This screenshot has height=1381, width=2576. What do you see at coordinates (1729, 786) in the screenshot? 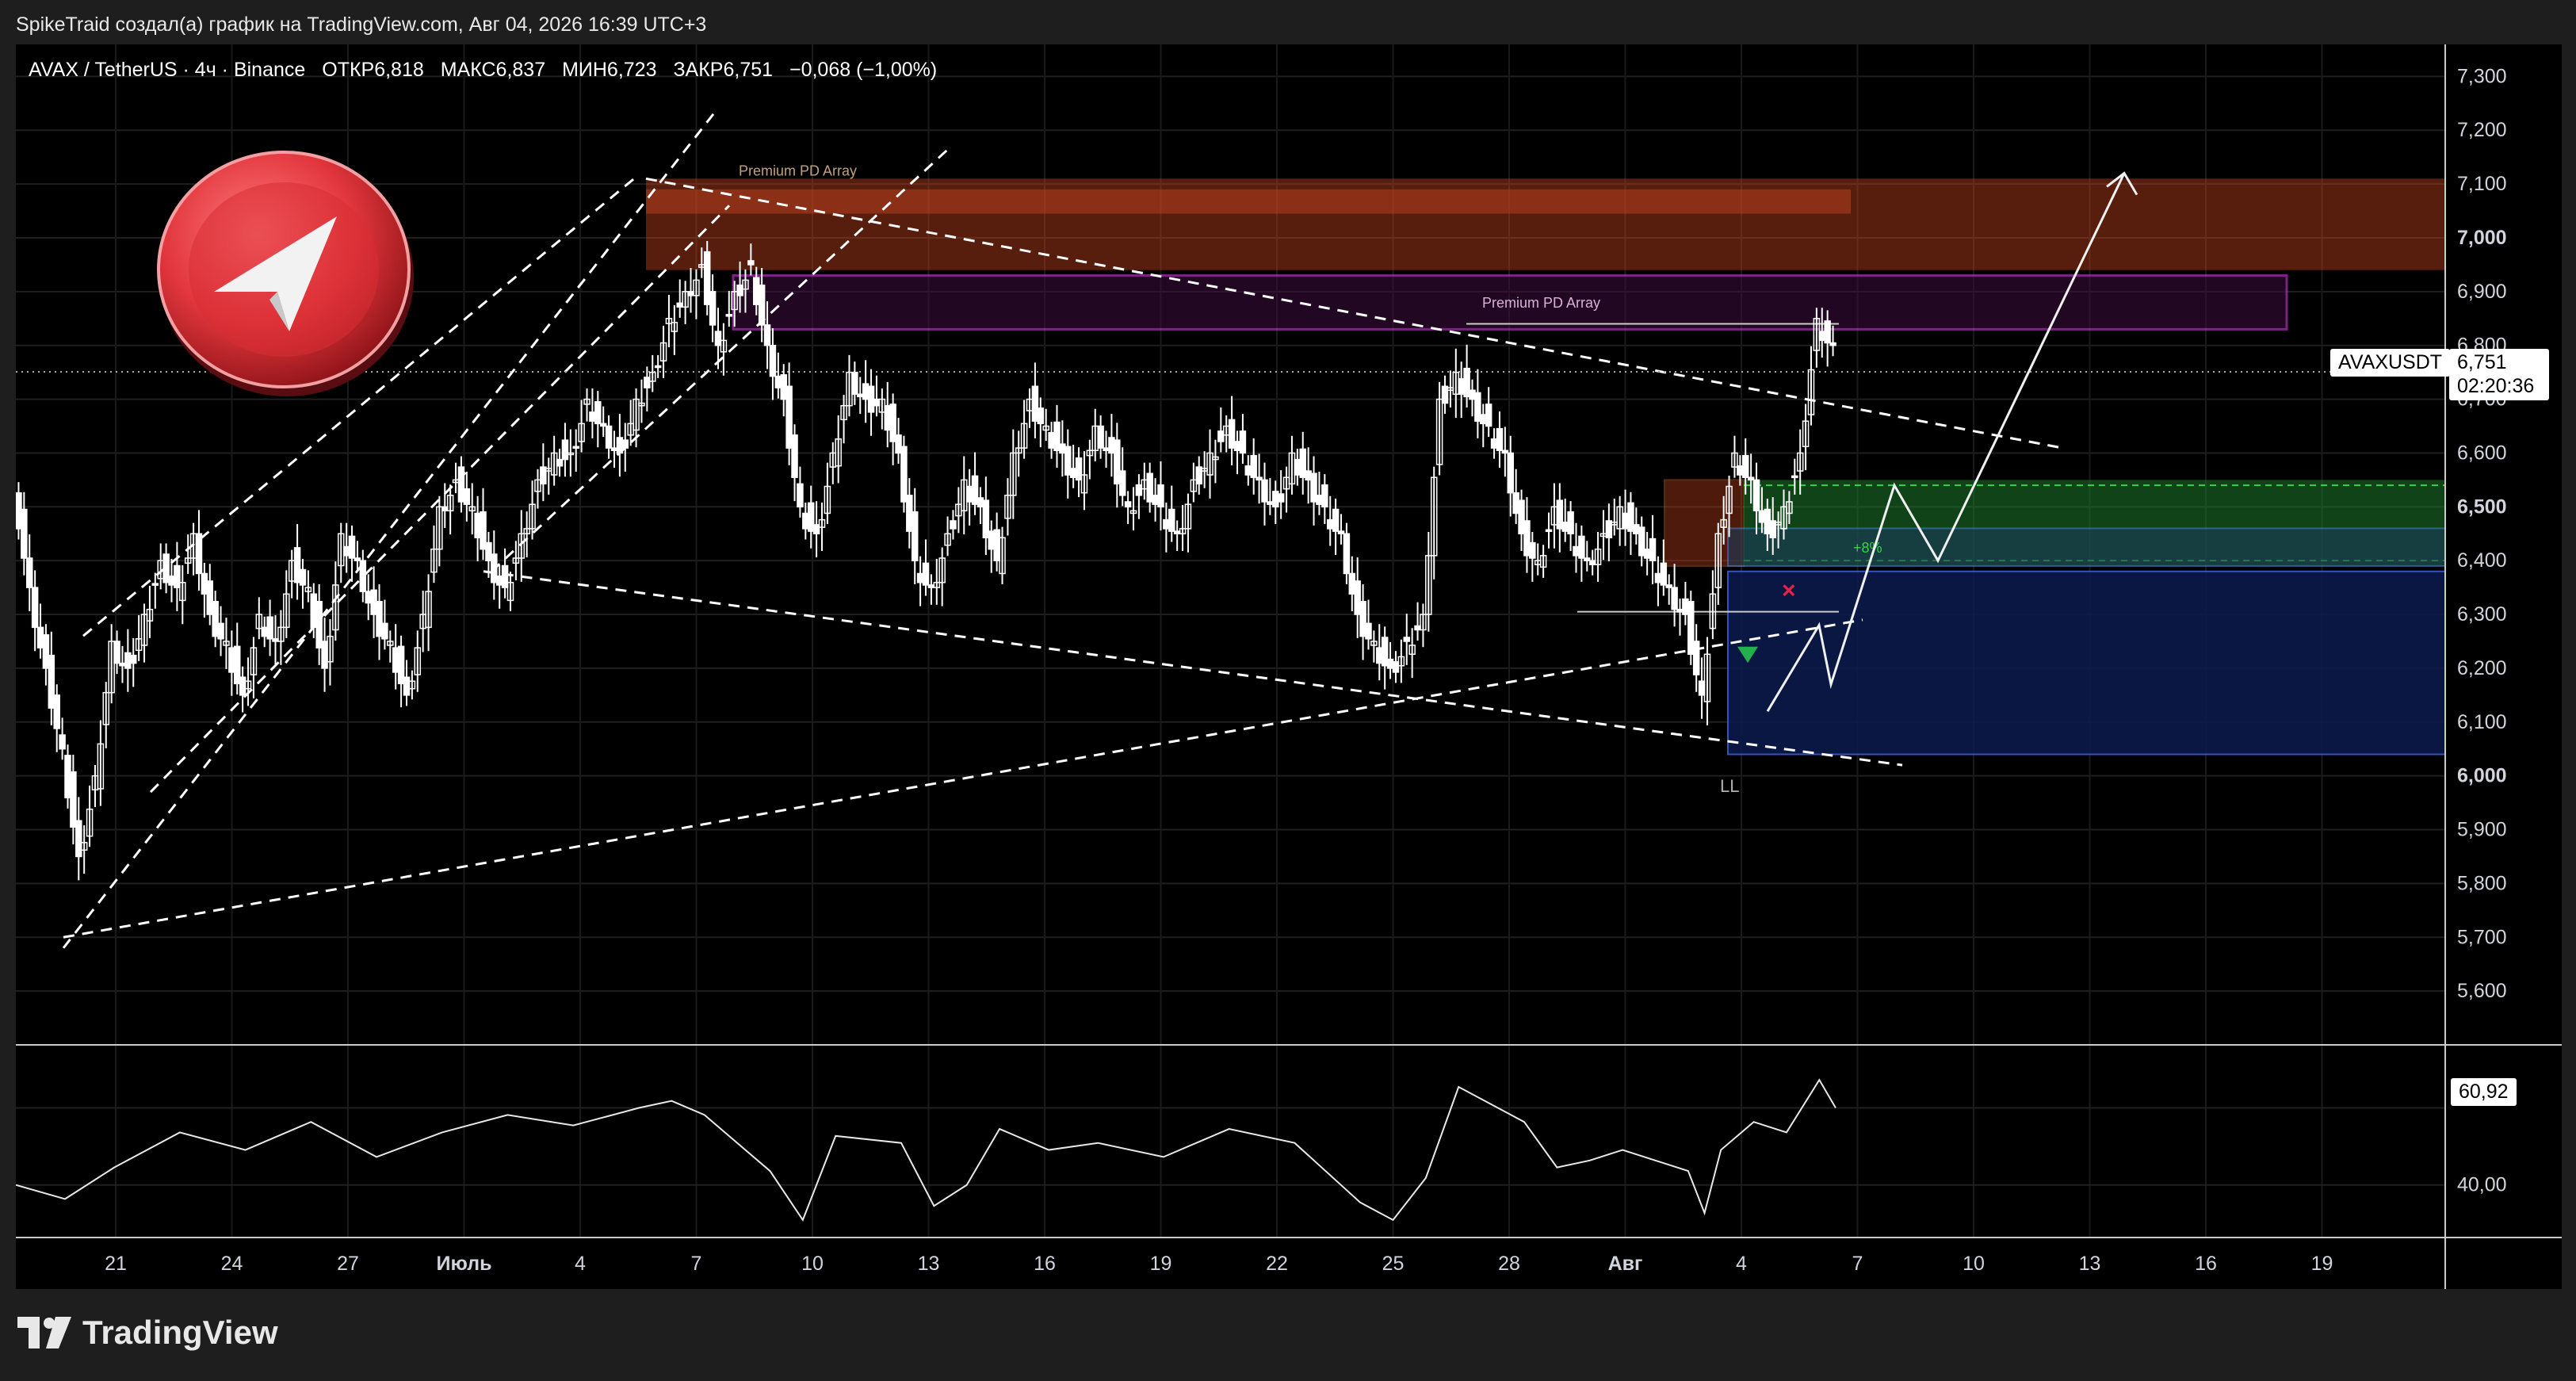
I see `ll-label: LL` at bounding box center [1729, 786].